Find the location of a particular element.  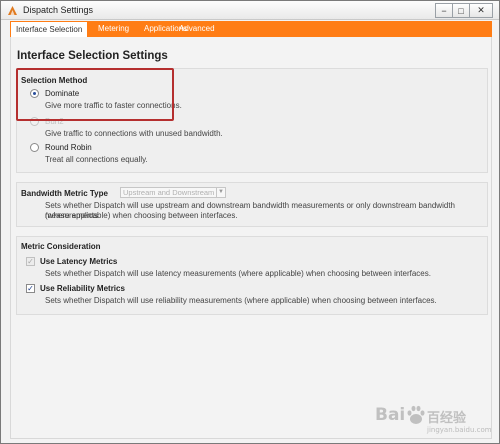

window-title: Dispatch Settings is located at coordinates (58, 10).